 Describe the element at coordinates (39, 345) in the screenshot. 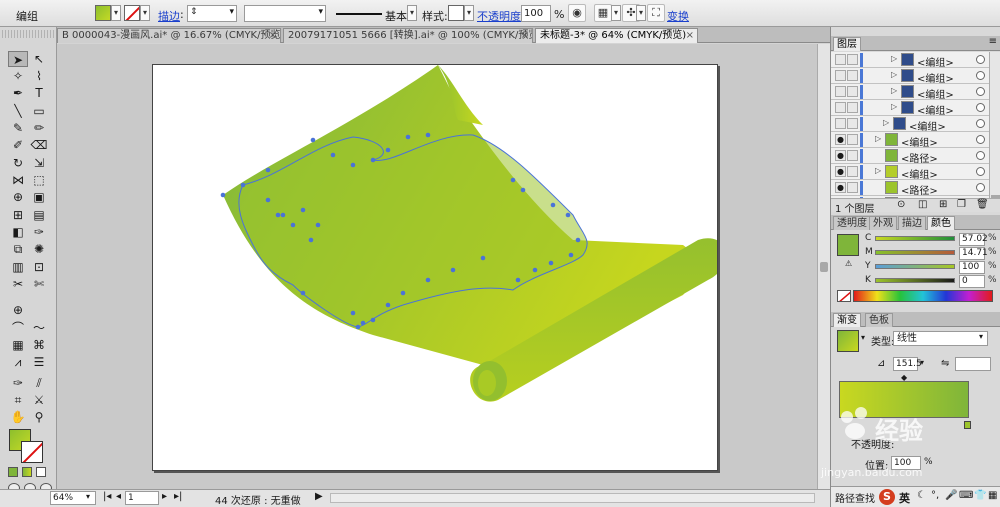

I see `envelope-icon: ⌘` at that location.